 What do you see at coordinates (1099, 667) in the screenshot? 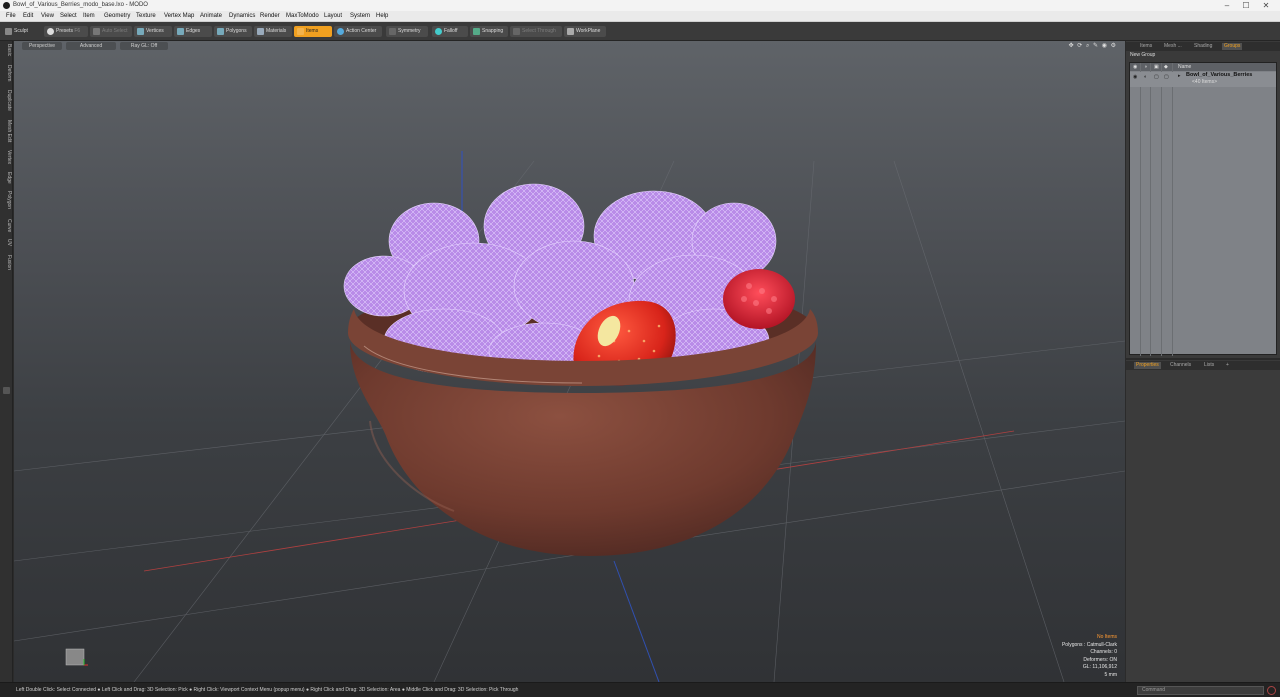
I see `gl-info: GL: 11,106,912` at bounding box center [1099, 667].